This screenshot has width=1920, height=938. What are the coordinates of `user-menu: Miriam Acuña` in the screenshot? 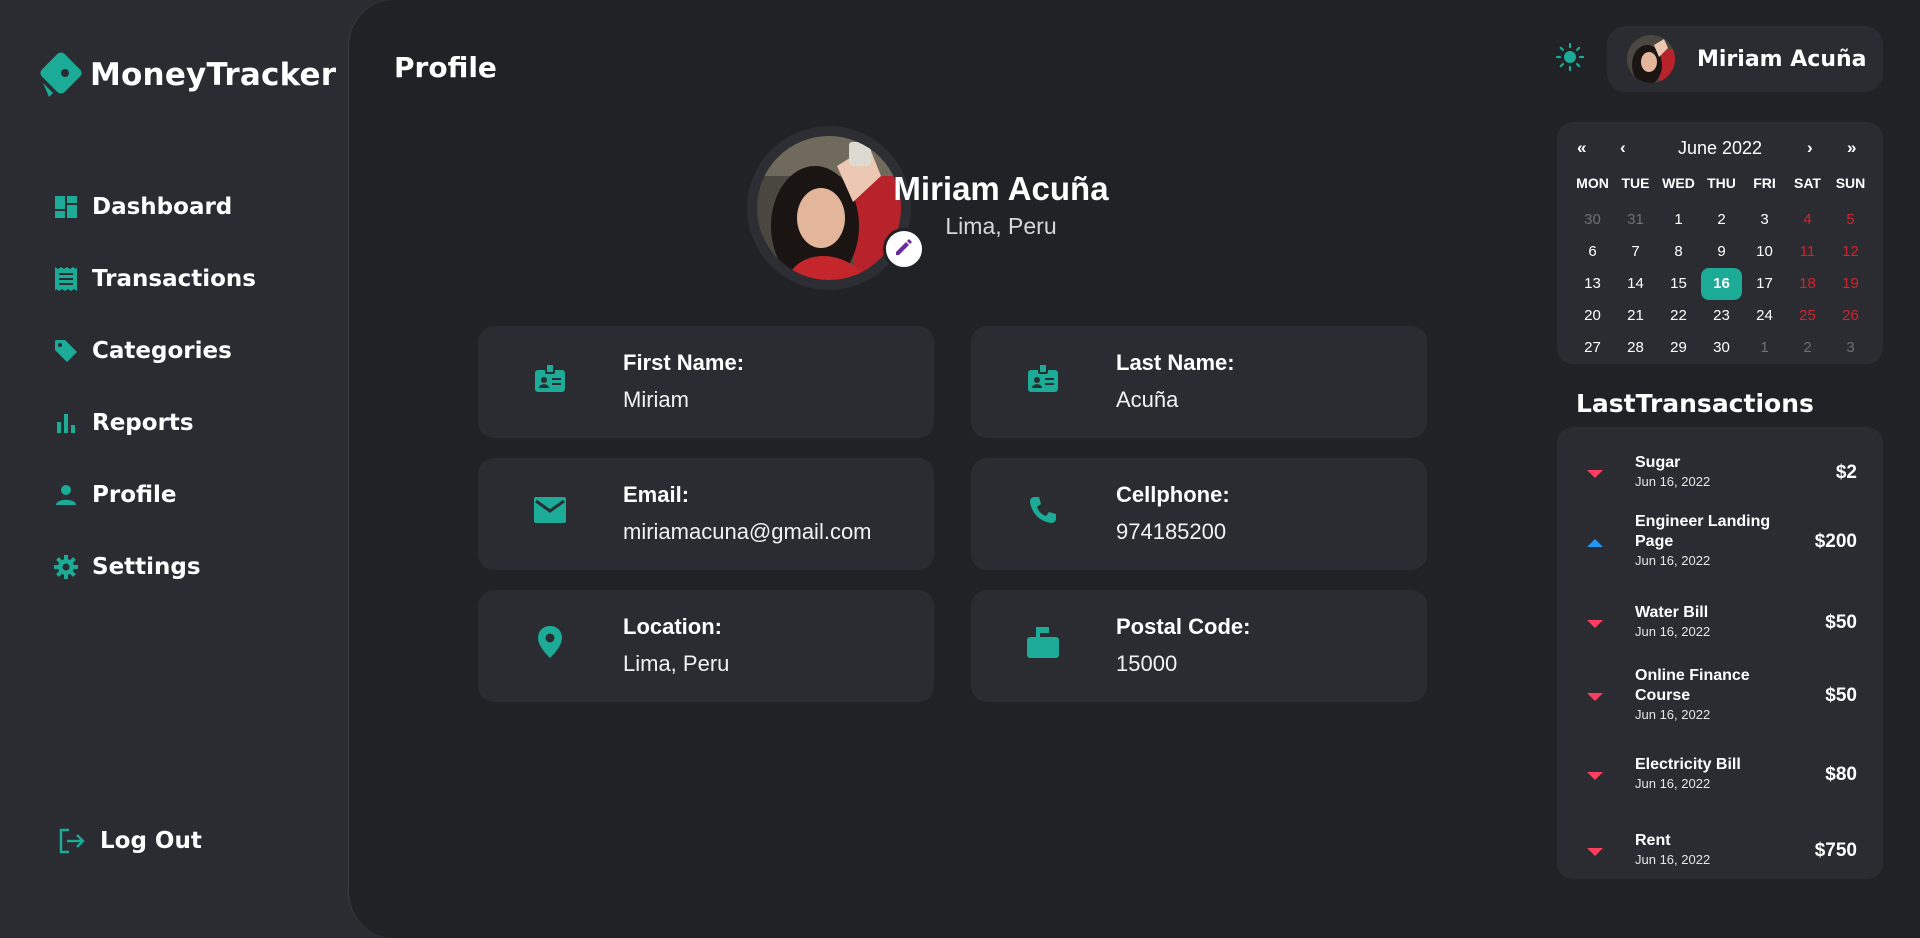 It's located at (1745, 59).